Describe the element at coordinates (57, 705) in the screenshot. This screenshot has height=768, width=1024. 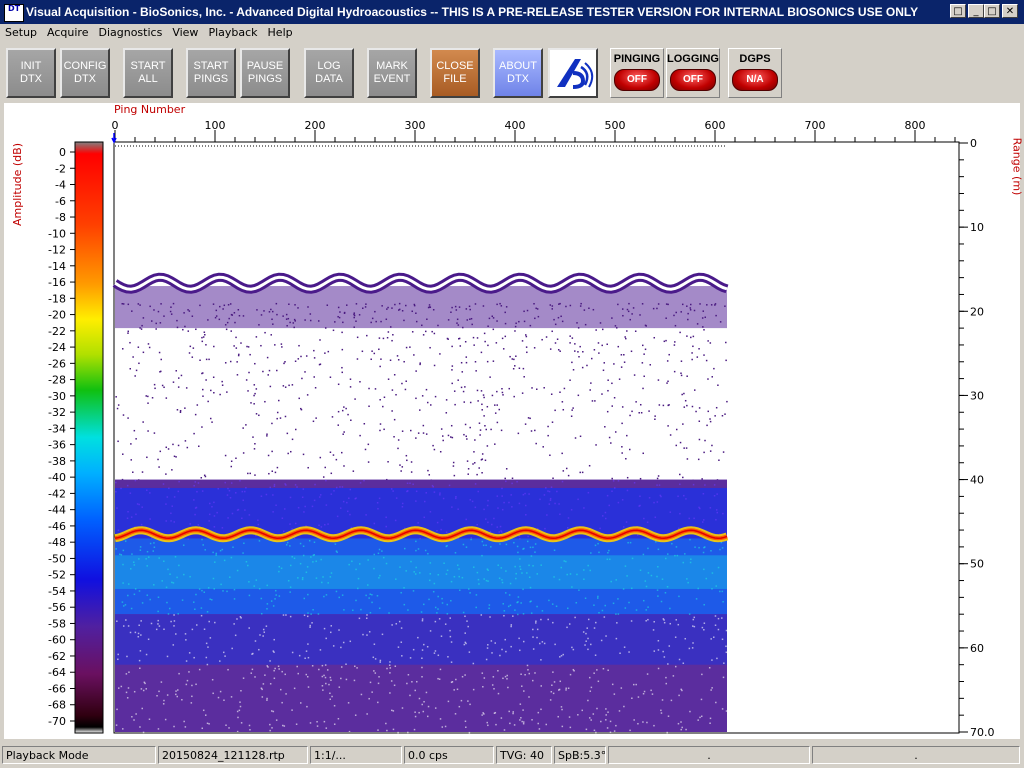
I see `amplitude-tick-label: -68` at that location.